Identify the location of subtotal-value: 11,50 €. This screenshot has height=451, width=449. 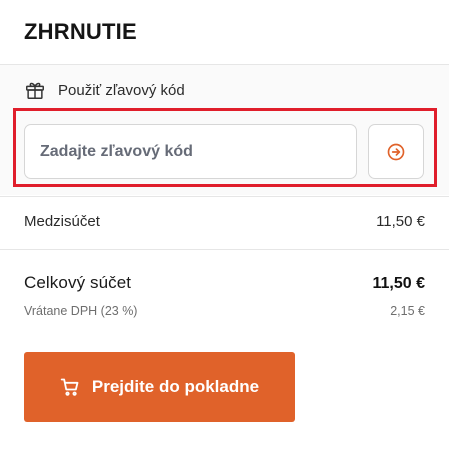
(400, 221).